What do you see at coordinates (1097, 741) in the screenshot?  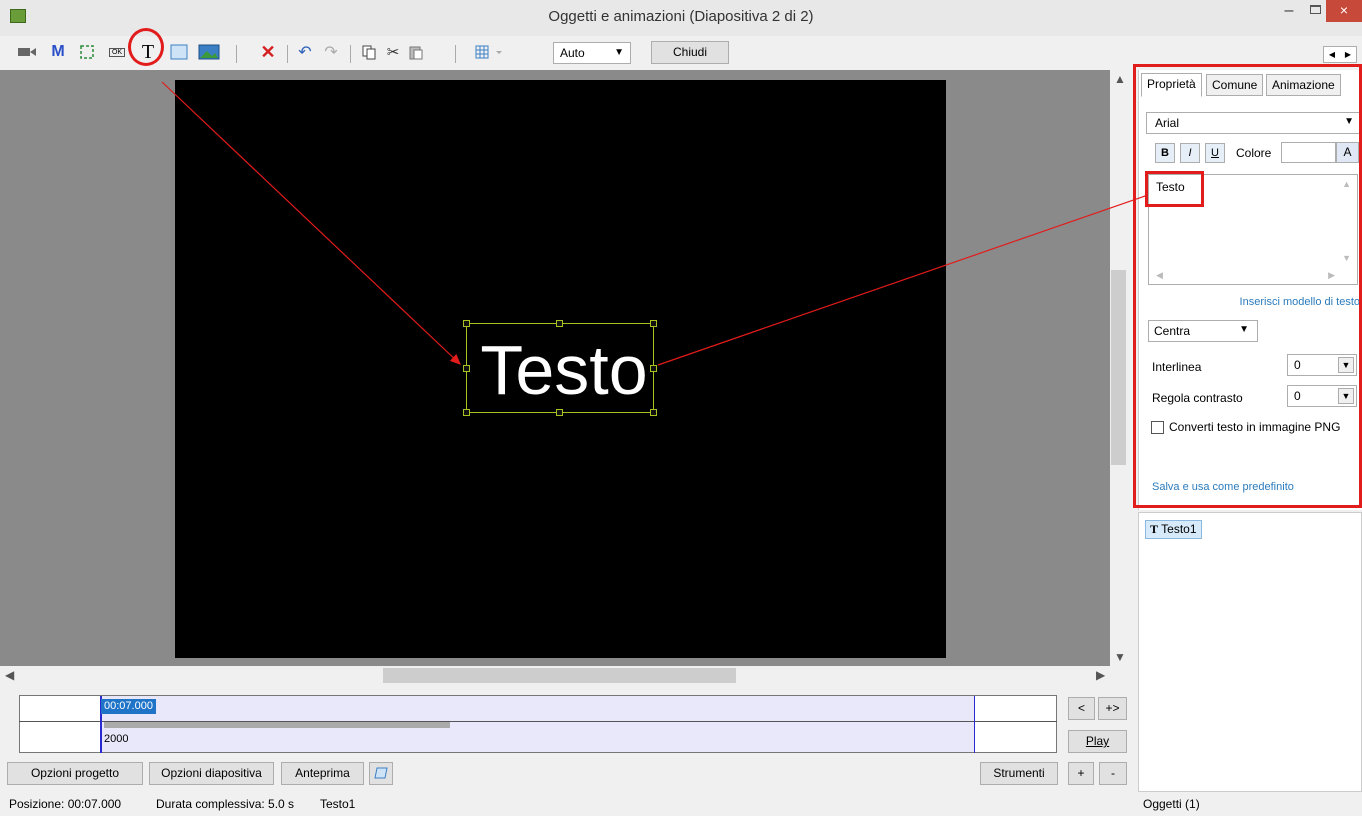 I see `play-button: Play` at bounding box center [1097, 741].